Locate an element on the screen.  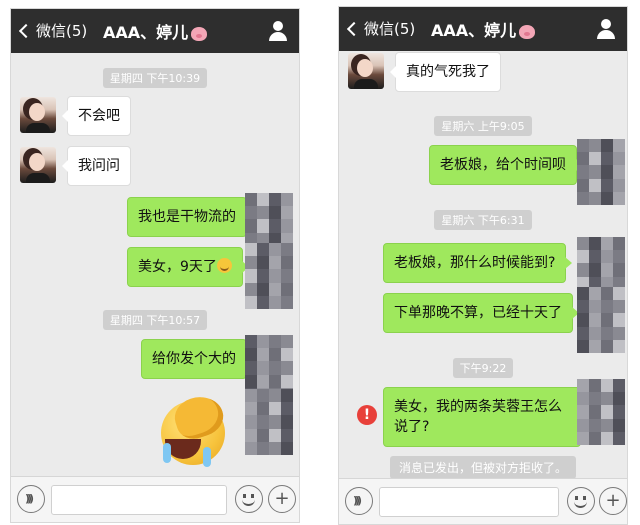
message-bubble-sent: 美女，我的两条芙蓉王怎么说了? is located at coordinates (485, 417).